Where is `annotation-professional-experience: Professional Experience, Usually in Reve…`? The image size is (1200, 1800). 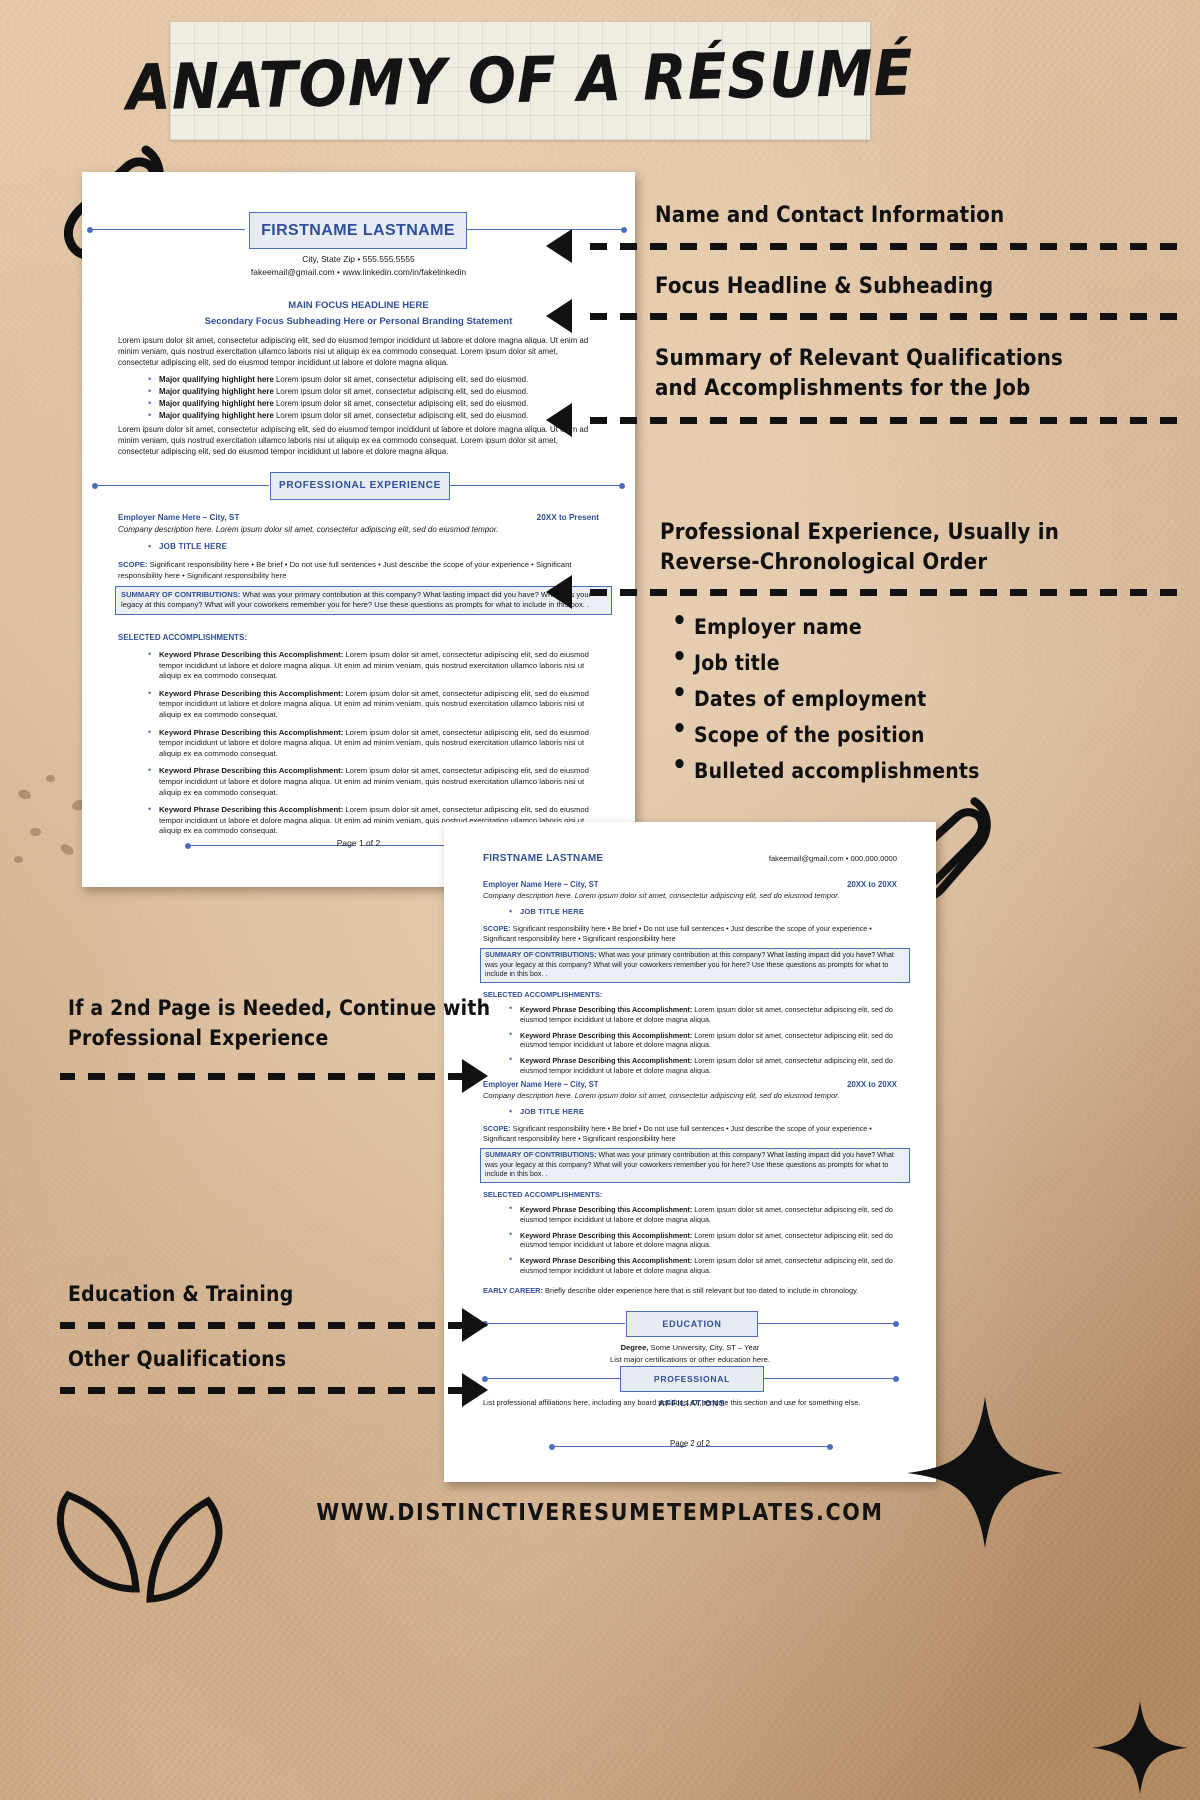
annotation-professional-experience: Professional Experience, Usually in Reve… is located at coordinates (859, 548).